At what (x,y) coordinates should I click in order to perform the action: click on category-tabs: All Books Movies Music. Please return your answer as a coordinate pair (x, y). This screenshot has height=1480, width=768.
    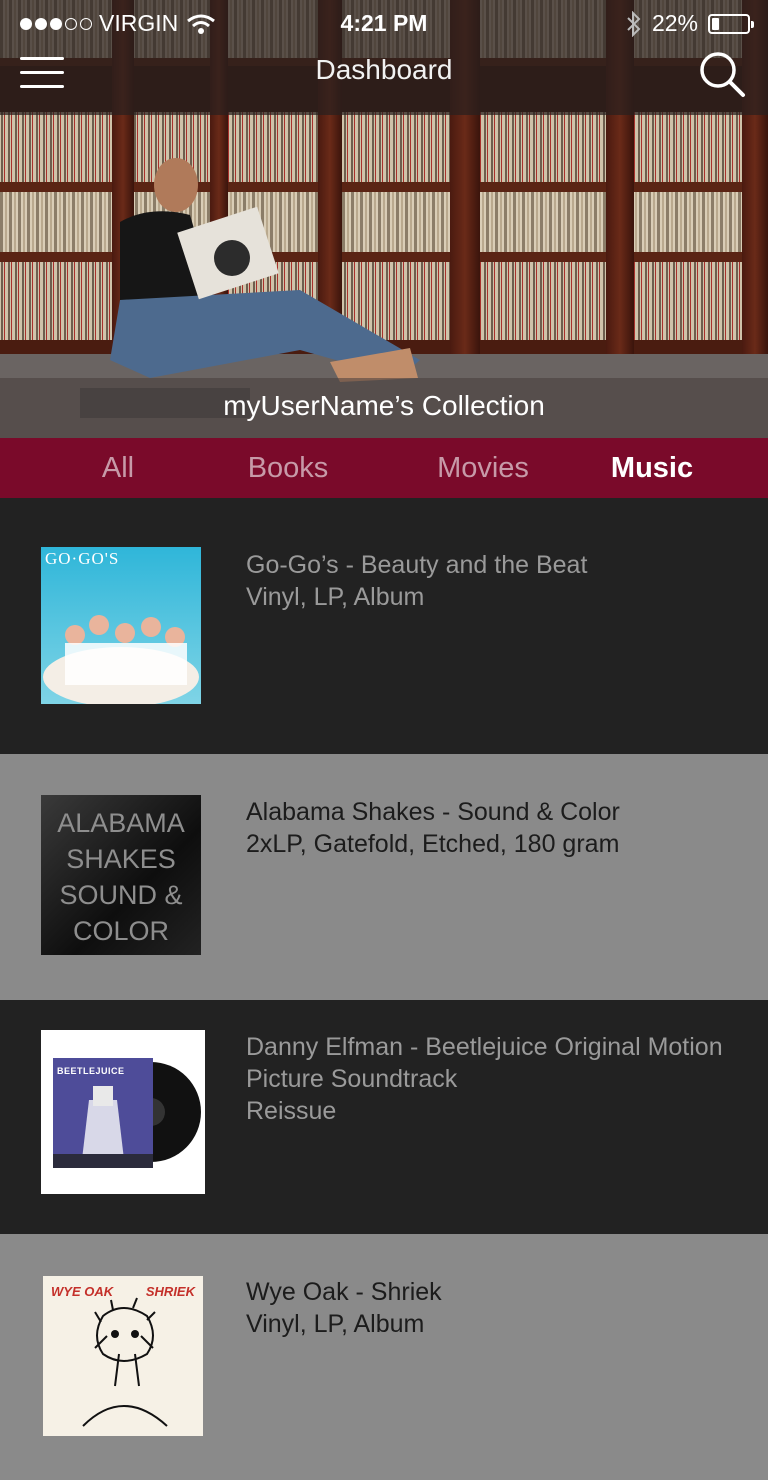
    Looking at the image, I should click on (384, 468).